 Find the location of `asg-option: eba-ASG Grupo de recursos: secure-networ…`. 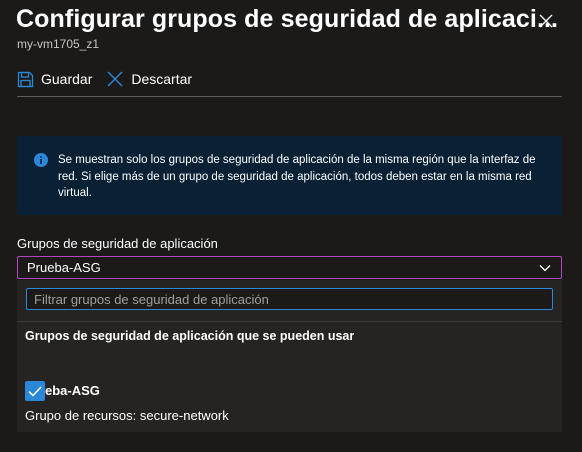

asg-option: eba-ASG Grupo de recursos: secure-networ… is located at coordinates (290, 403).